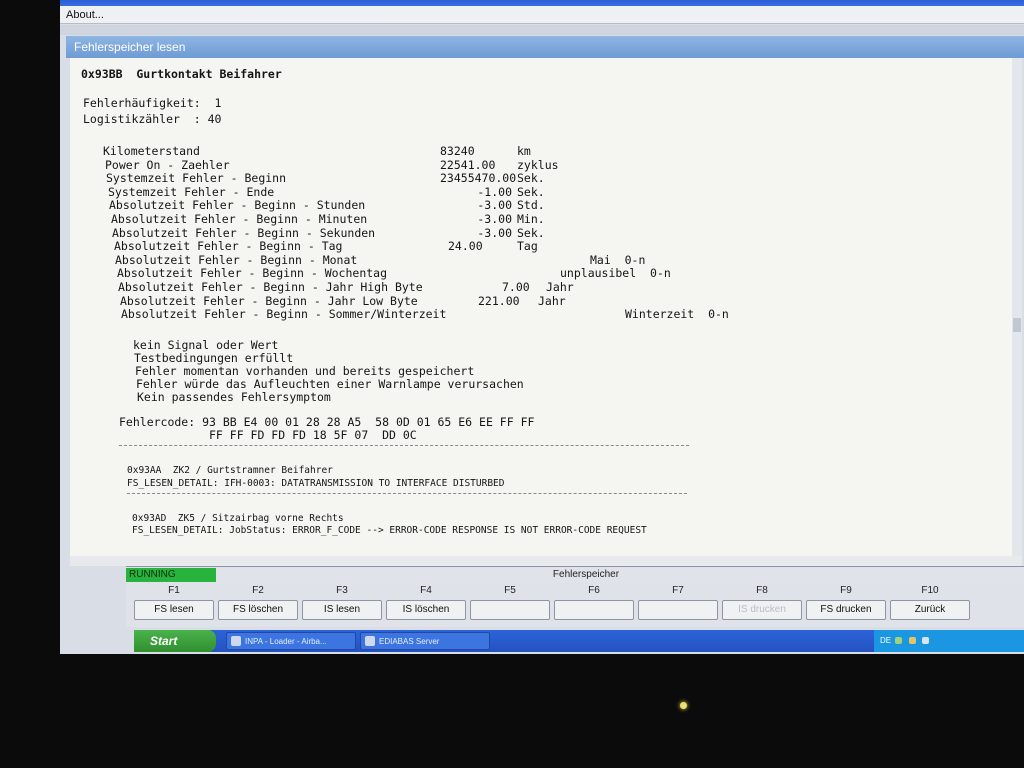 The height and width of the screenshot is (768, 1024). What do you see at coordinates (527, 246) in the screenshot?
I see `env-unit: Tag` at bounding box center [527, 246].